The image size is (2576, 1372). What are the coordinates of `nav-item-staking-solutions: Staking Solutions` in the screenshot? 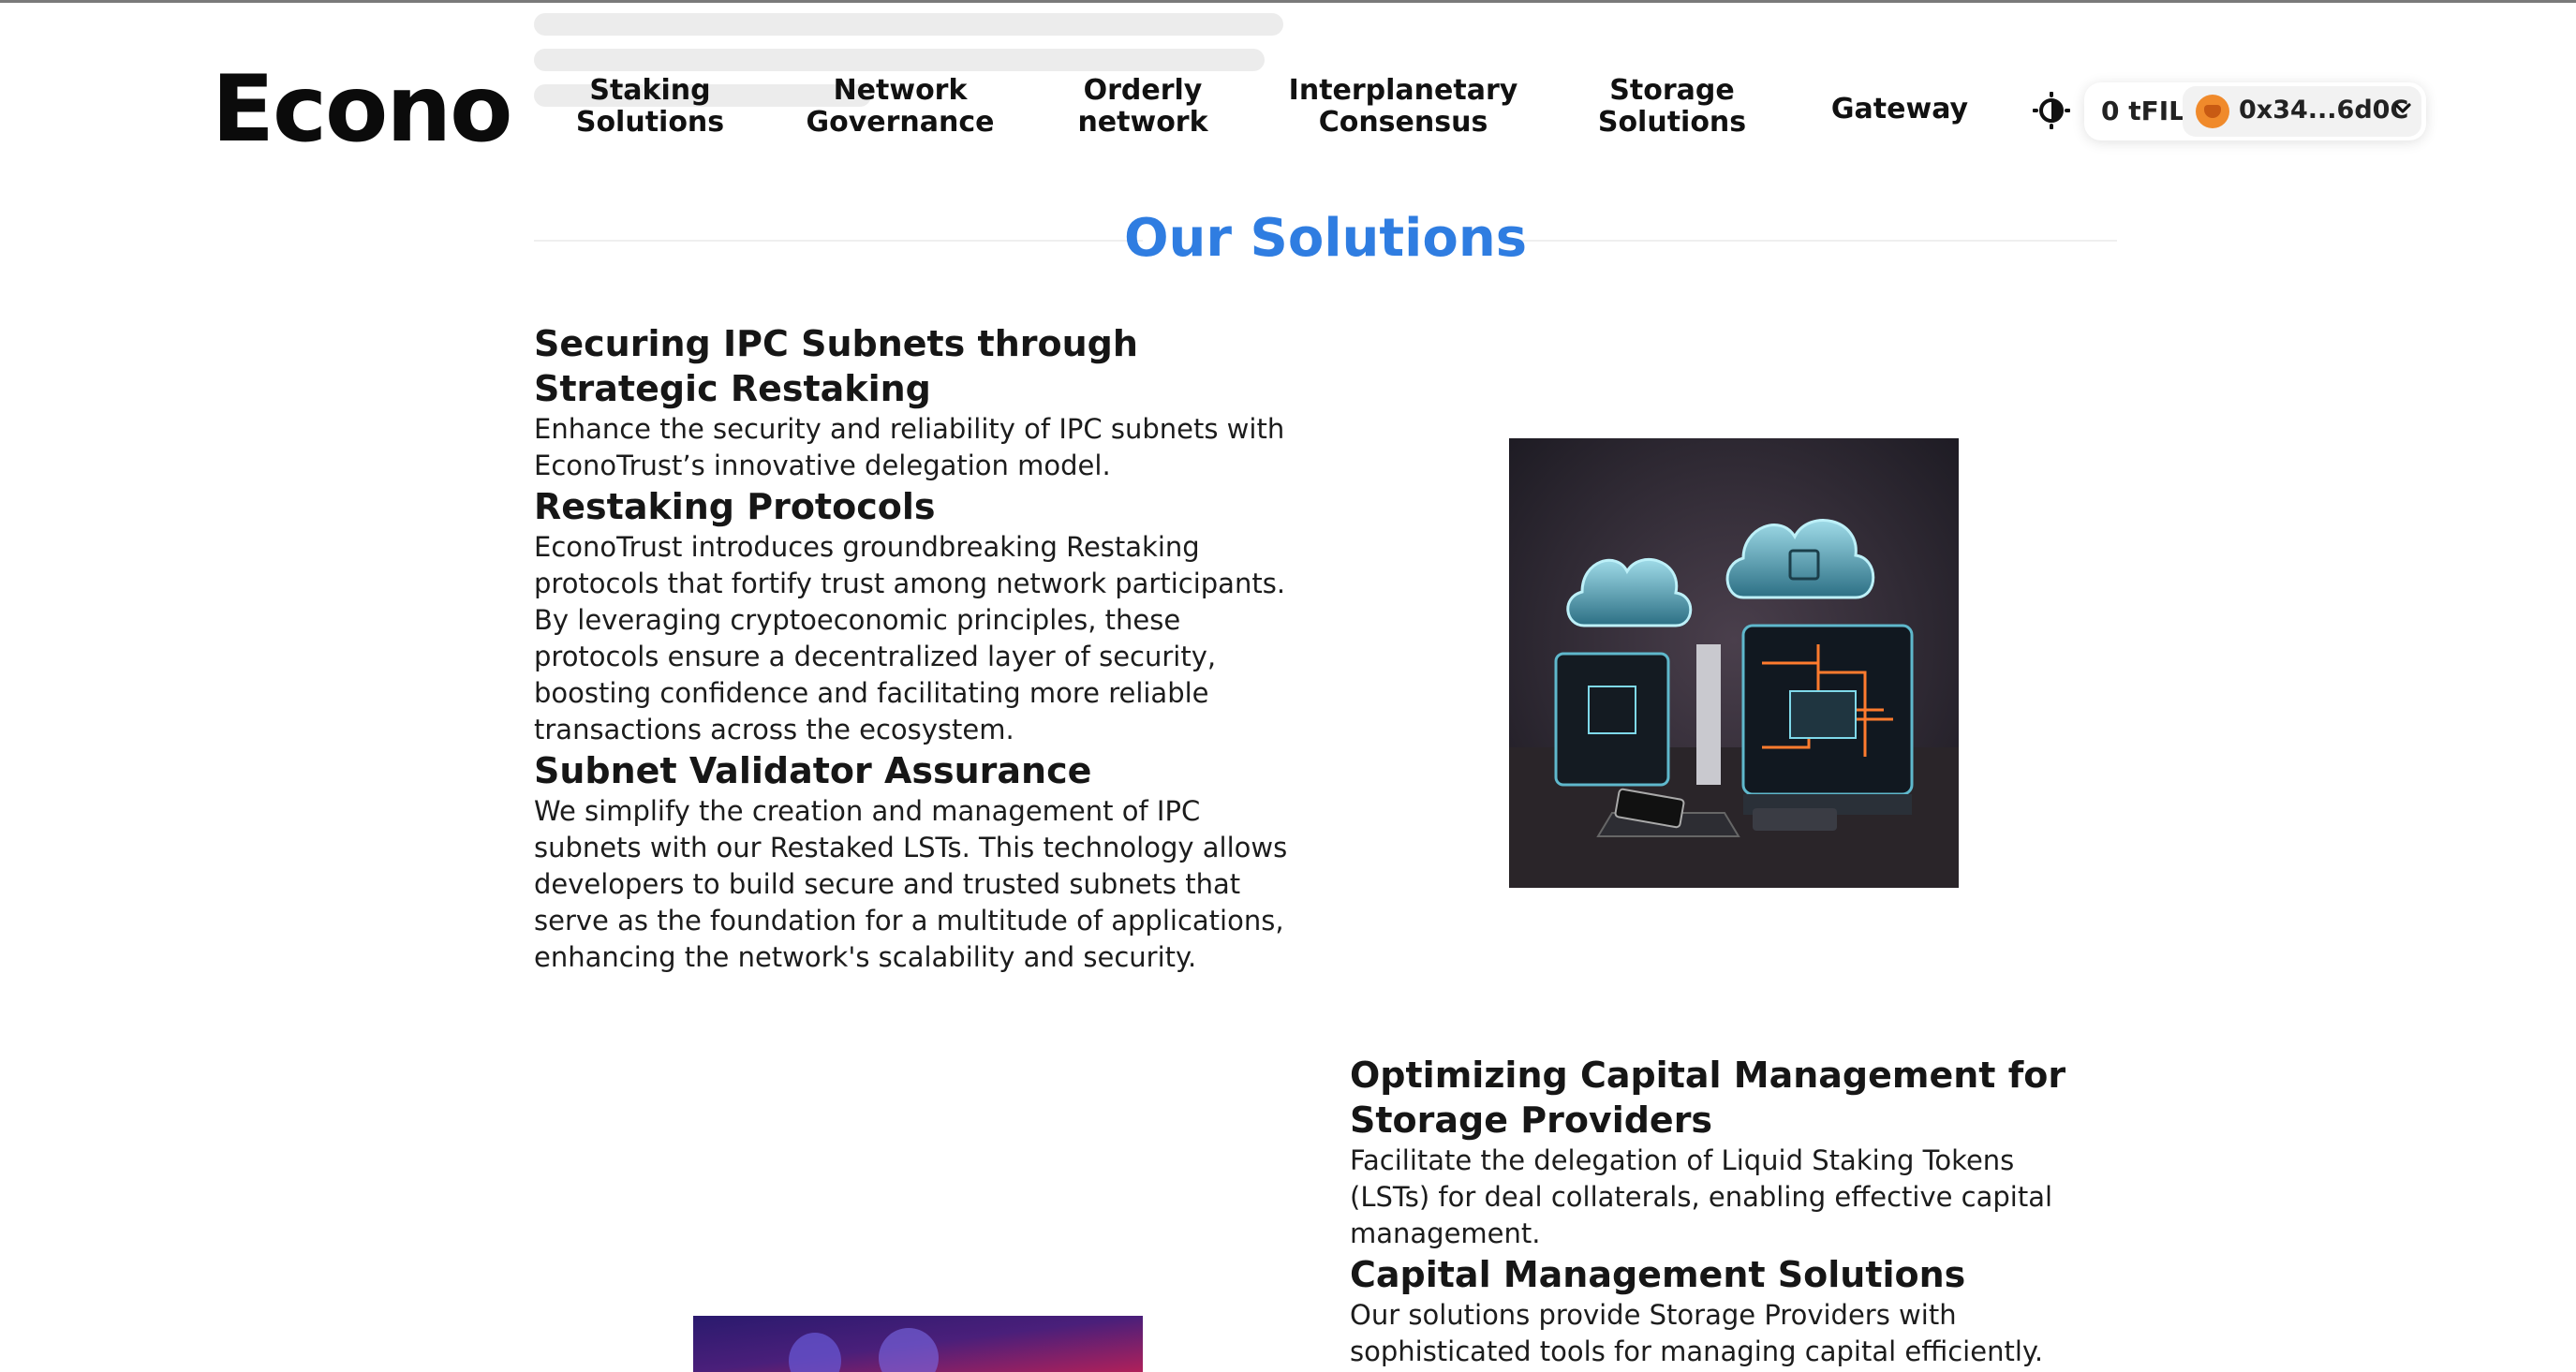 It's located at (650, 107).